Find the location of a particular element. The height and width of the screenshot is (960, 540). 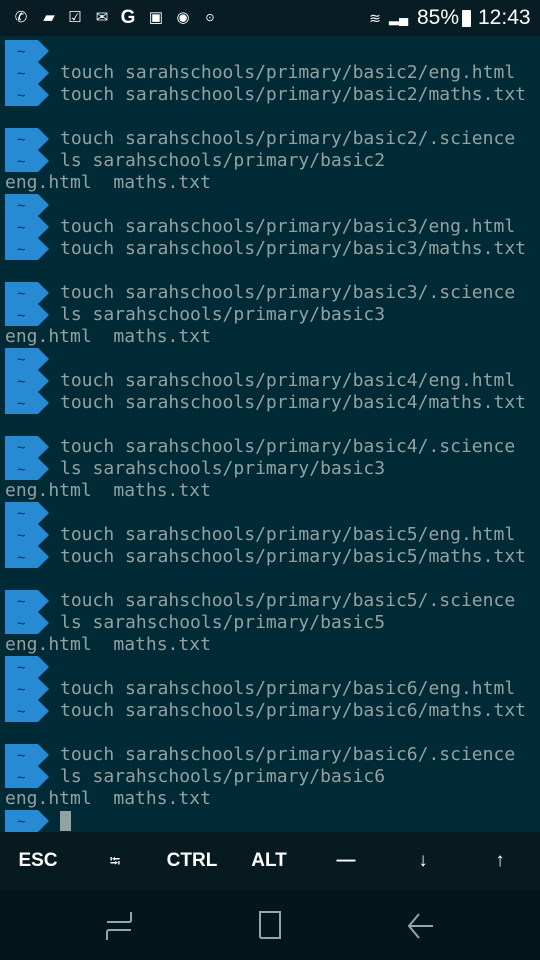

text-cursor is located at coordinates (65, 821).